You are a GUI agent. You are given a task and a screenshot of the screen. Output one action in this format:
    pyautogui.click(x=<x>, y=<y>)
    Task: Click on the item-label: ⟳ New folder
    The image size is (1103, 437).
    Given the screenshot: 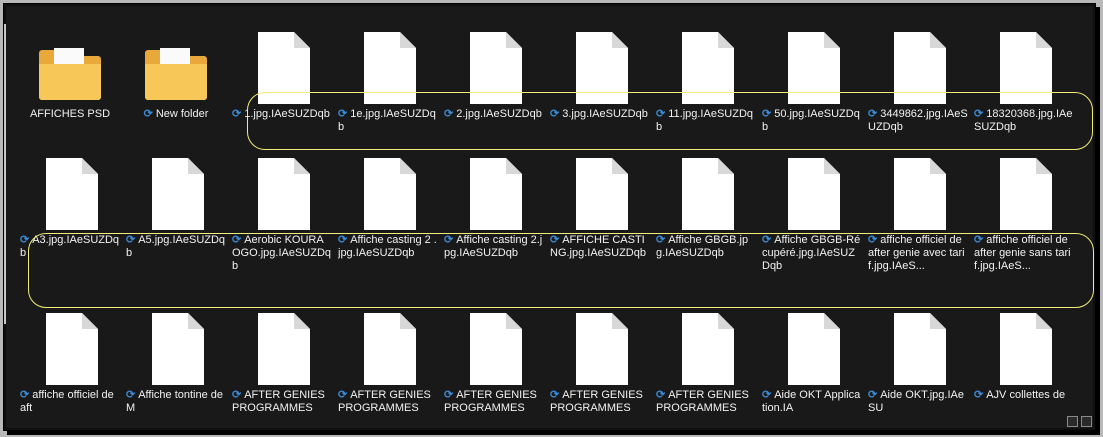 What is the action you would take?
    pyautogui.click(x=176, y=114)
    